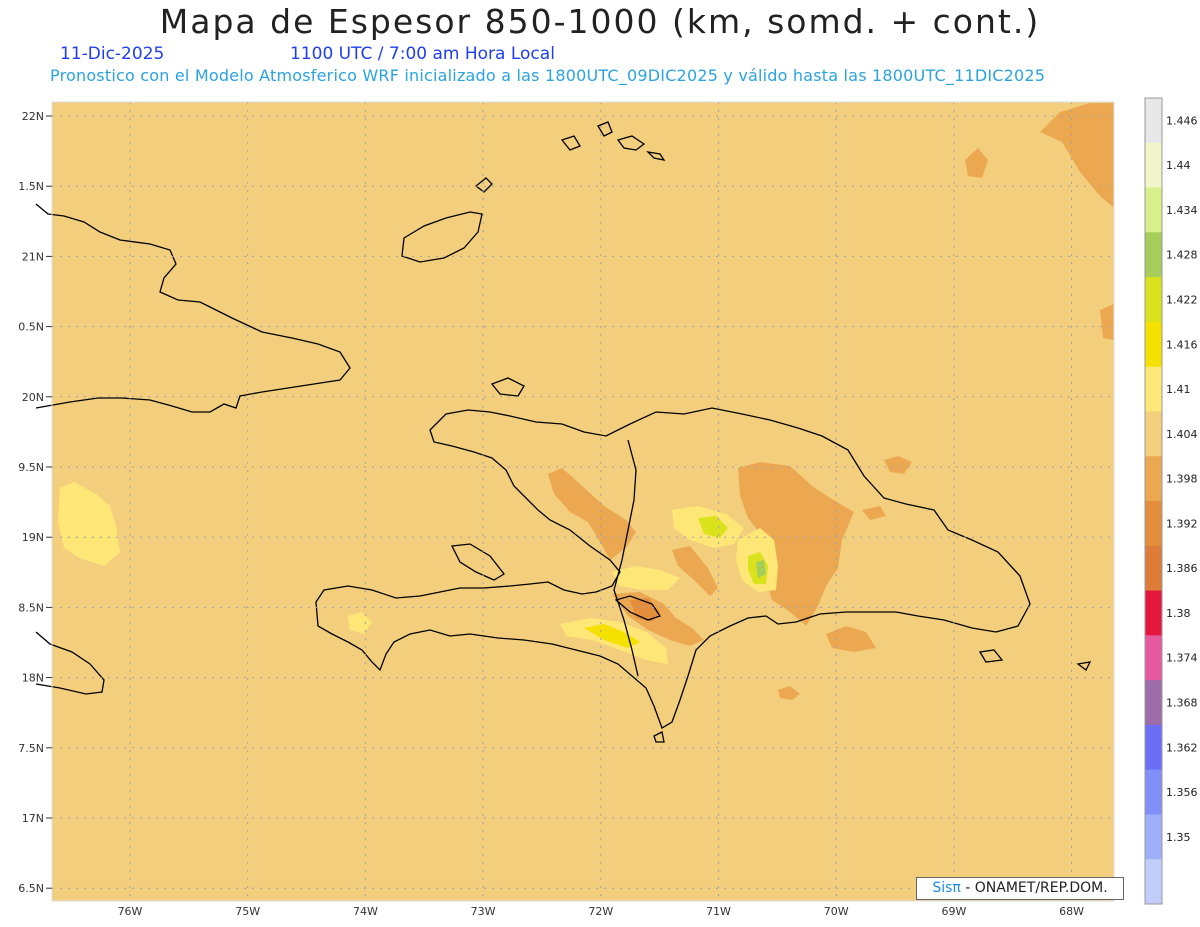 The height and width of the screenshot is (927, 1200). Describe the element at coordinates (33, 537) in the screenshot. I see `lat-tick-label: 19N` at that location.